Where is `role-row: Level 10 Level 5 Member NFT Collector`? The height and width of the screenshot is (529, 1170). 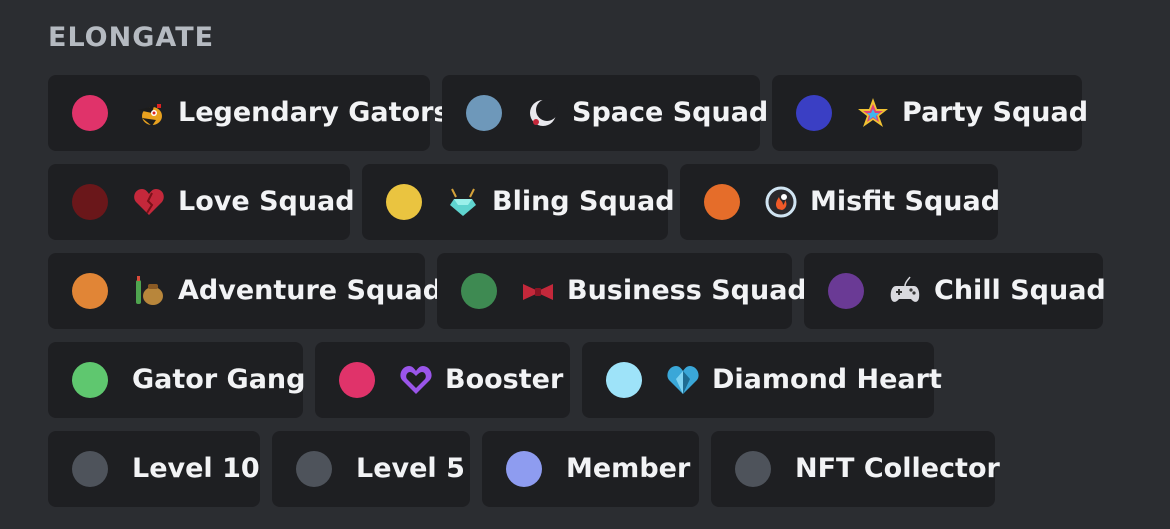 role-row: Level 10 Level 5 Member NFT Collector is located at coordinates (575, 469).